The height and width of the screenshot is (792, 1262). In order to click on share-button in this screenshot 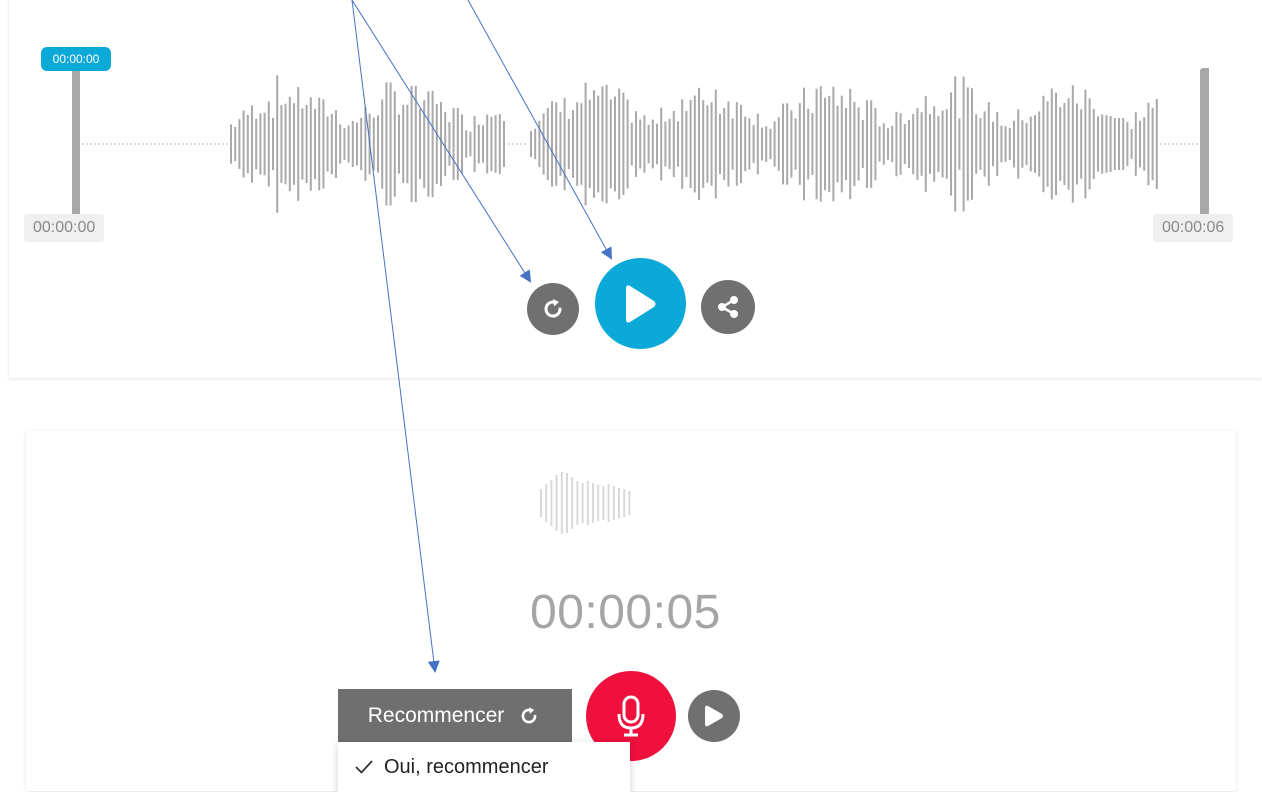, I will do `click(728, 307)`.